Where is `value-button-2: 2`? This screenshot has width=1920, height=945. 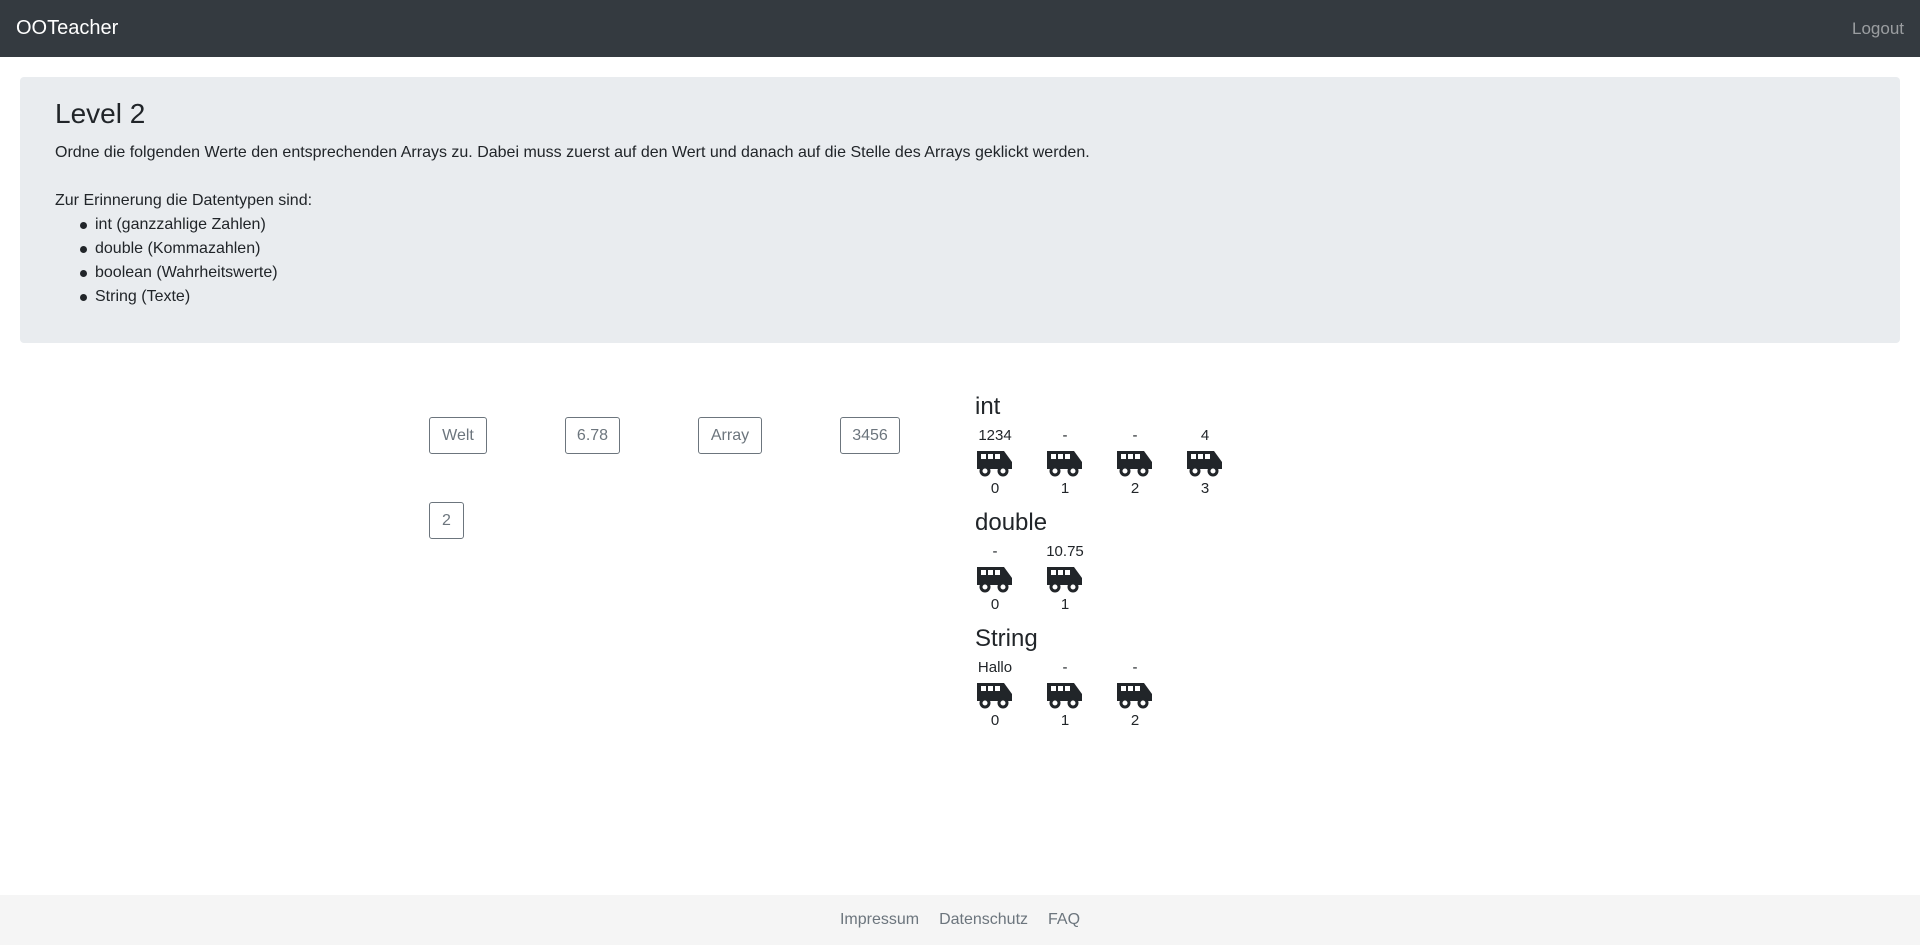 value-button-2: 2 is located at coordinates (446, 520).